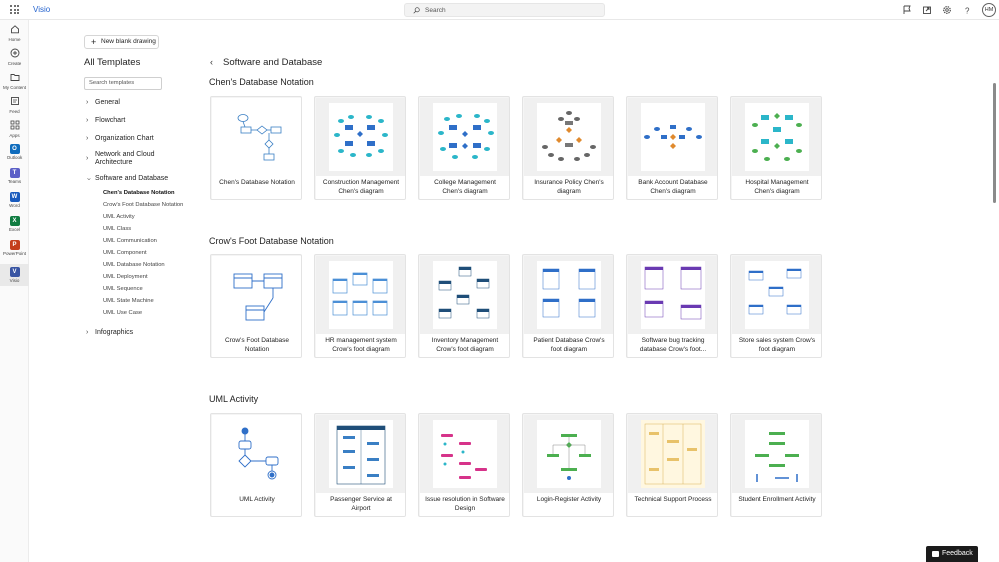 The image size is (999, 562). What do you see at coordinates (672, 148) in the screenshot?
I see `template-card: Bank Account Database Chen's diagram` at bounding box center [672, 148].